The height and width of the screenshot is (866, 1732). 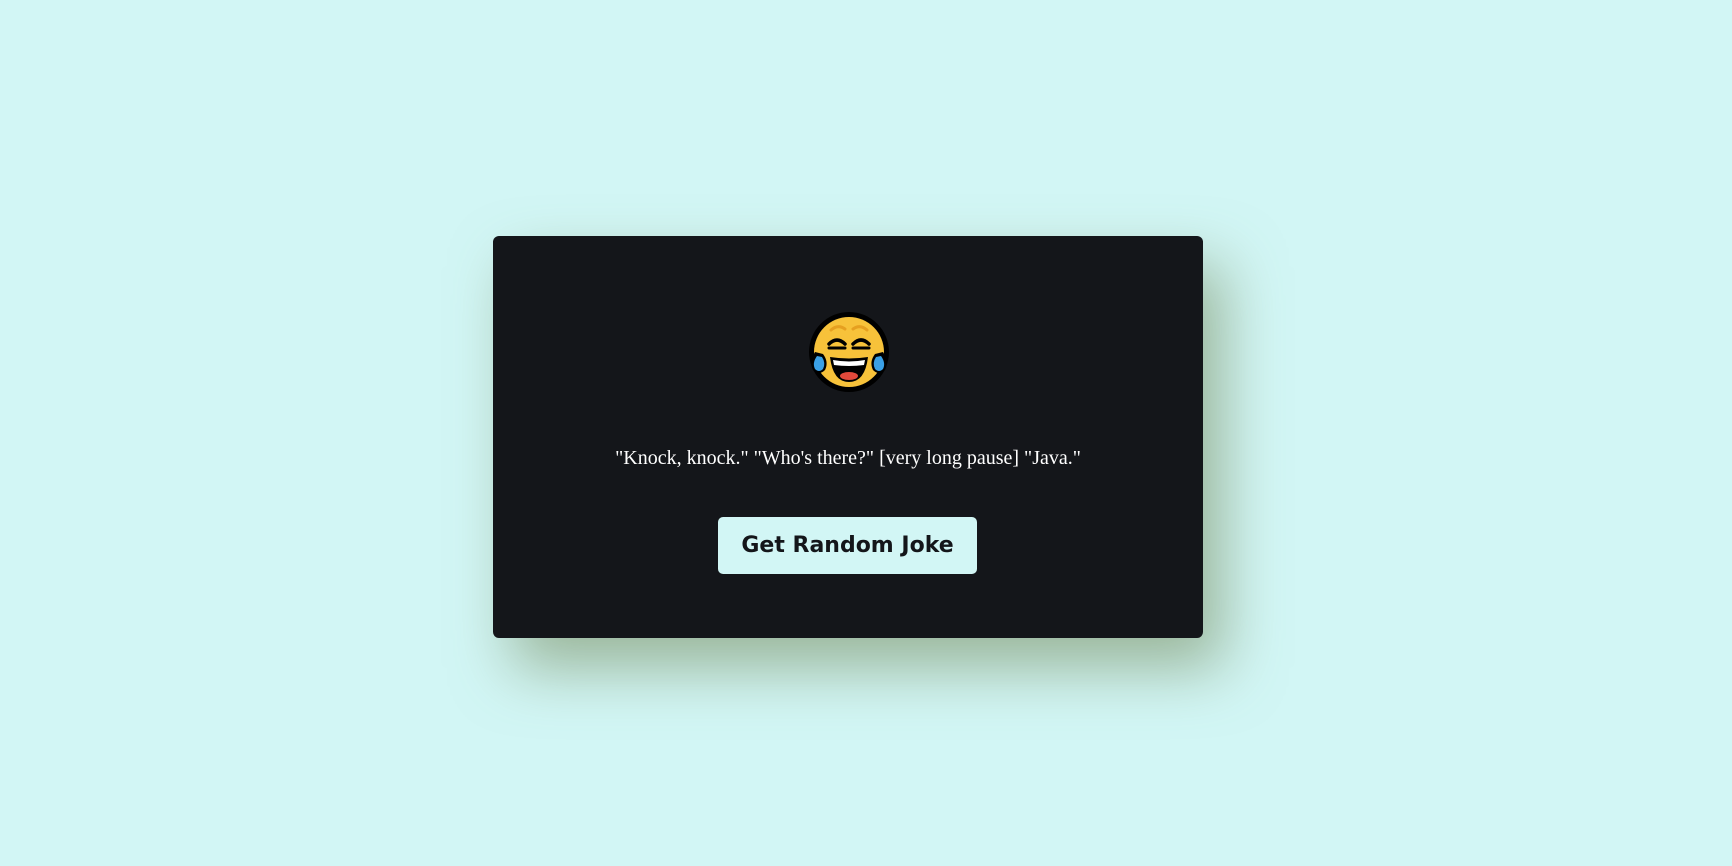 What do you see at coordinates (847, 545) in the screenshot?
I see `get-random-joke-button: Get Random Joke` at bounding box center [847, 545].